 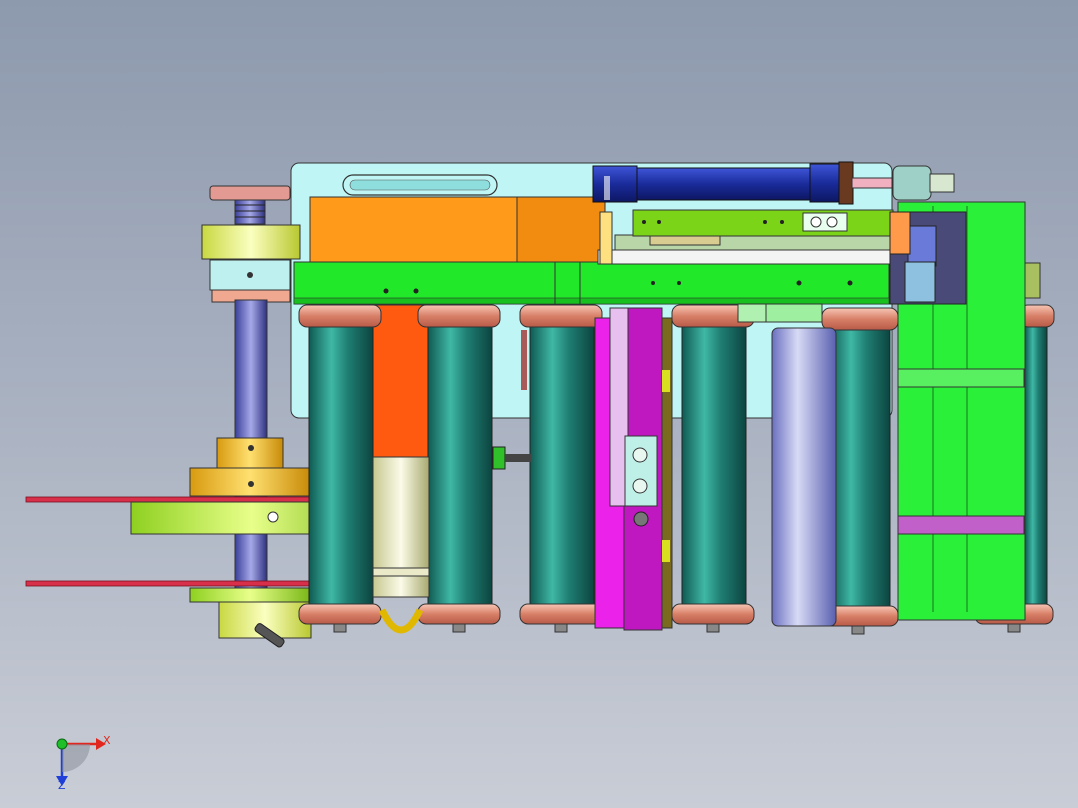 What do you see at coordinates (591, 301) in the screenshot?
I see `beam-lower-strip` at bounding box center [591, 301].